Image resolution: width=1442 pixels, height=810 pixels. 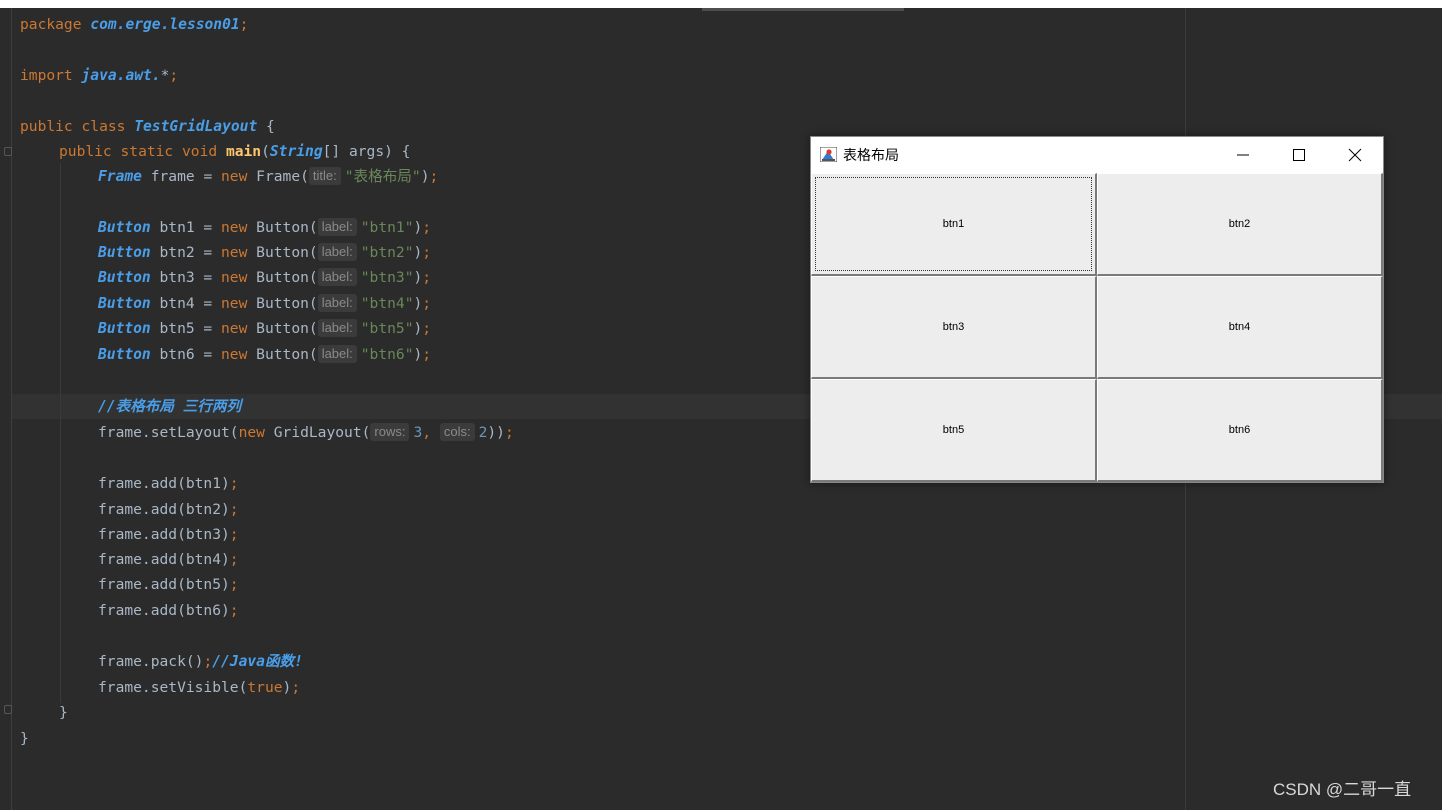 What do you see at coordinates (99, 75) in the screenshot?
I see `code-line-import: import java.awt.*;` at bounding box center [99, 75].